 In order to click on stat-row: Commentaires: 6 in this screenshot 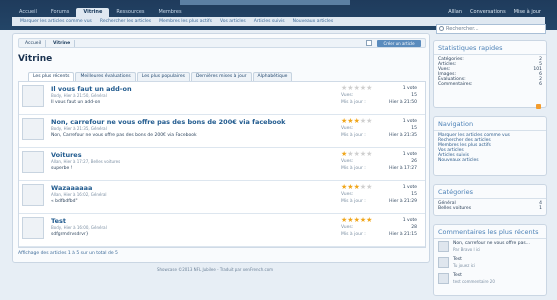, I will do `click(490, 84)`.